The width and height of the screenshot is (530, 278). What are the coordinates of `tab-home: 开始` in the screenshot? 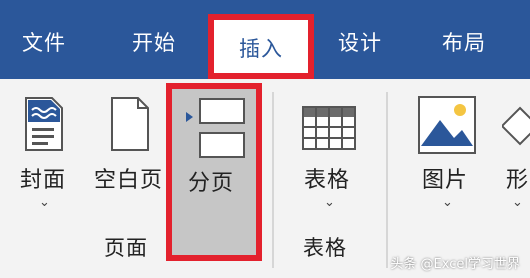 It's located at (154, 43).